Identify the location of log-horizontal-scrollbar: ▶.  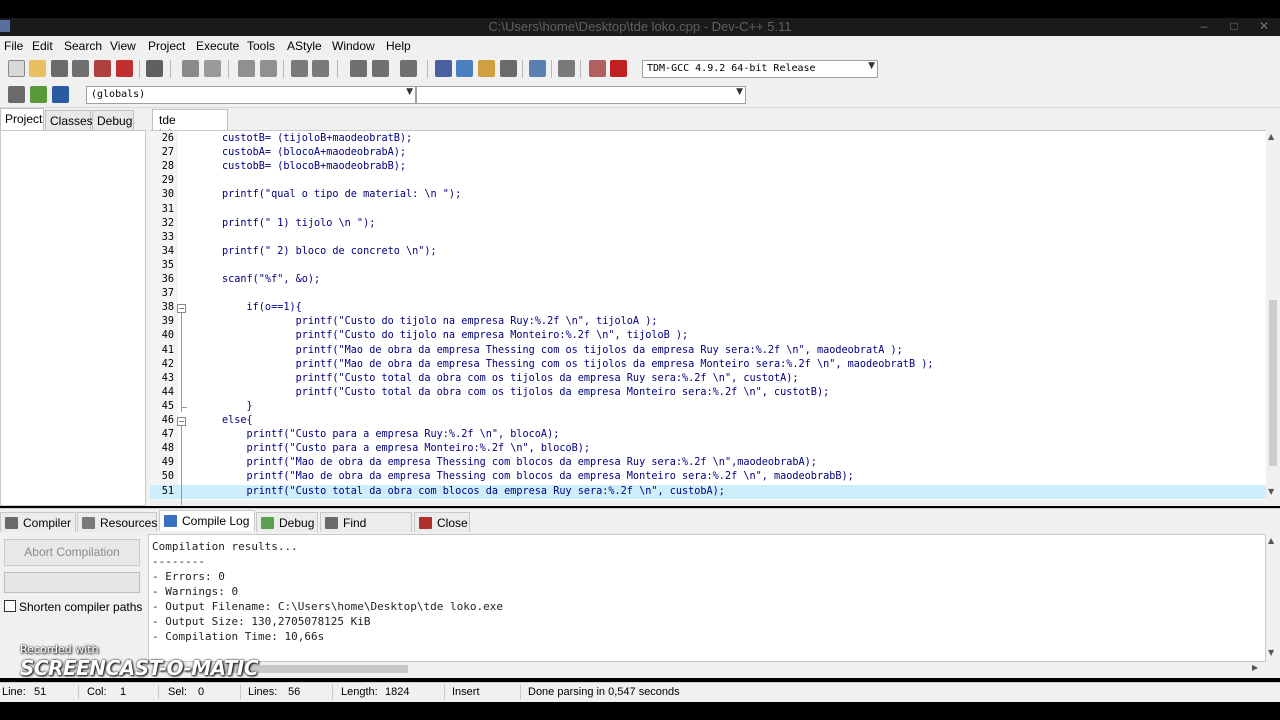
(707, 669).